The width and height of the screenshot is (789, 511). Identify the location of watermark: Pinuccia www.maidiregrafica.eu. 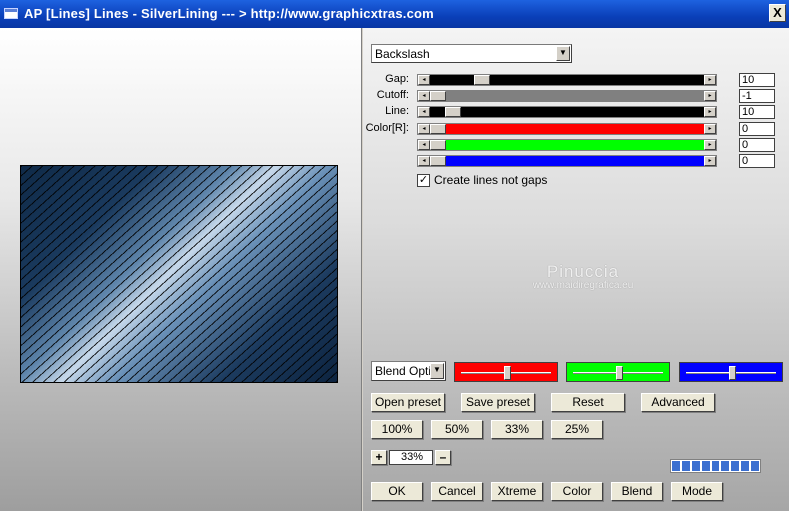
(583, 276).